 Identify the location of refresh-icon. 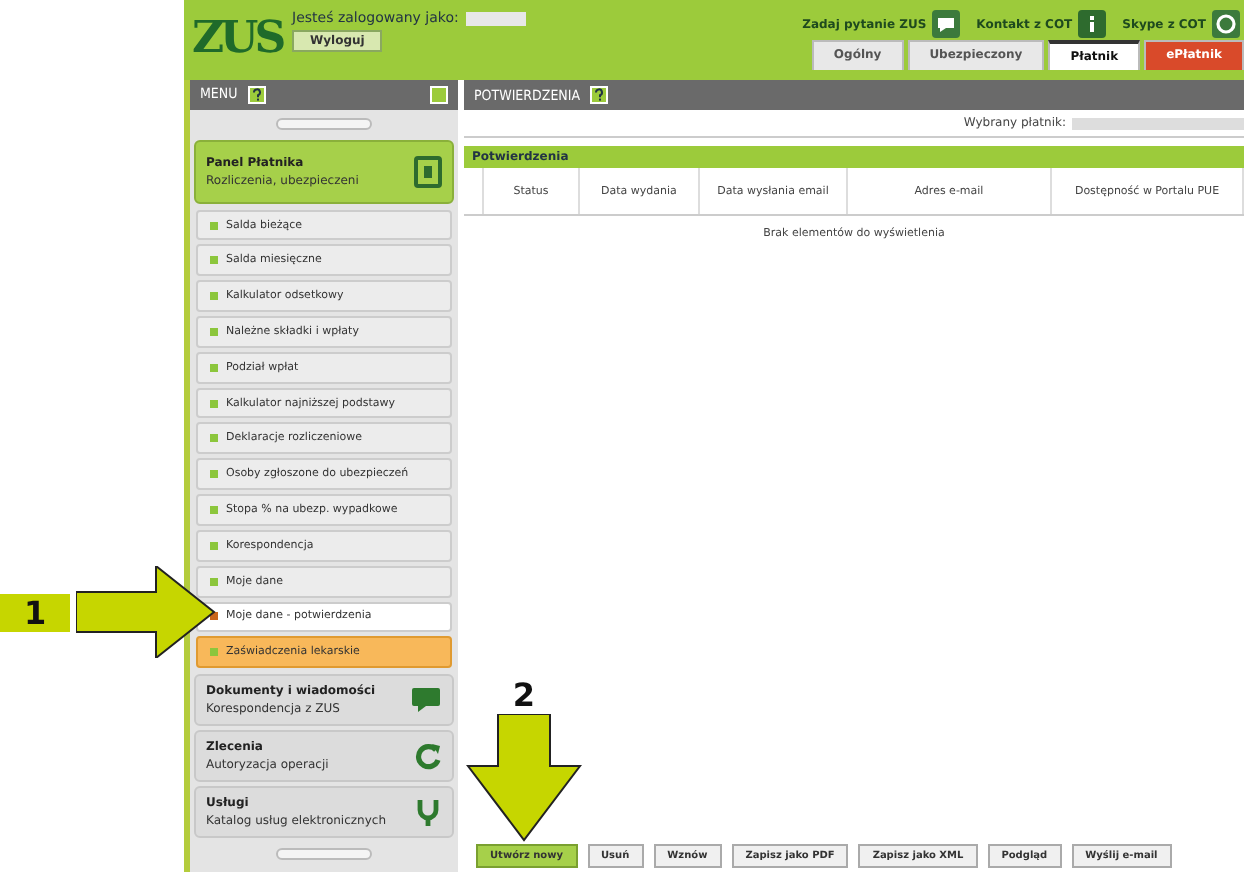
(428, 756).